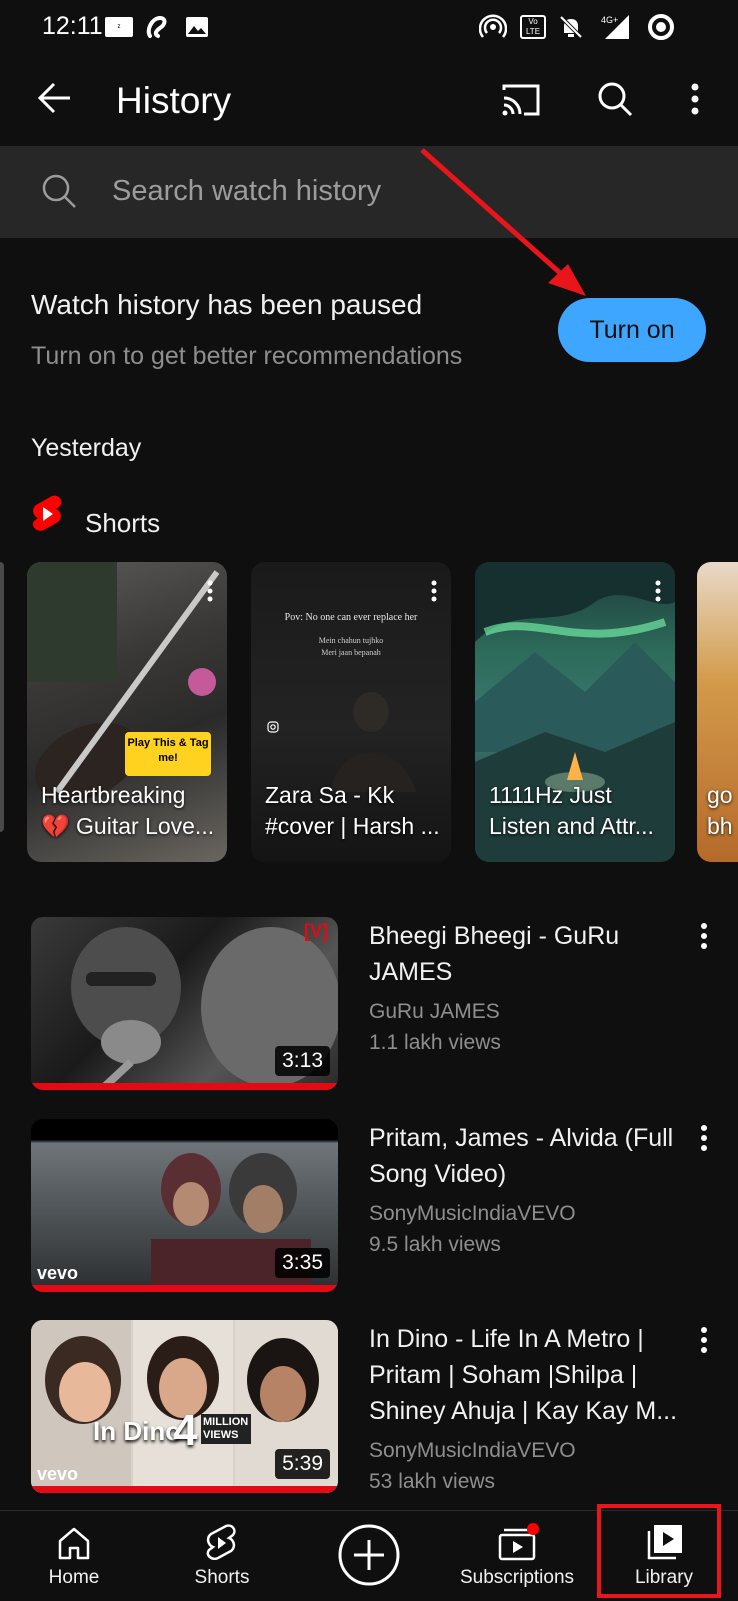 This screenshot has height=1601, width=738. What do you see at coordinates (517, 1577) in the screenshot?
I see `nav-subscriptions-label: Subscriptions` at bounding box center [517, 1577].